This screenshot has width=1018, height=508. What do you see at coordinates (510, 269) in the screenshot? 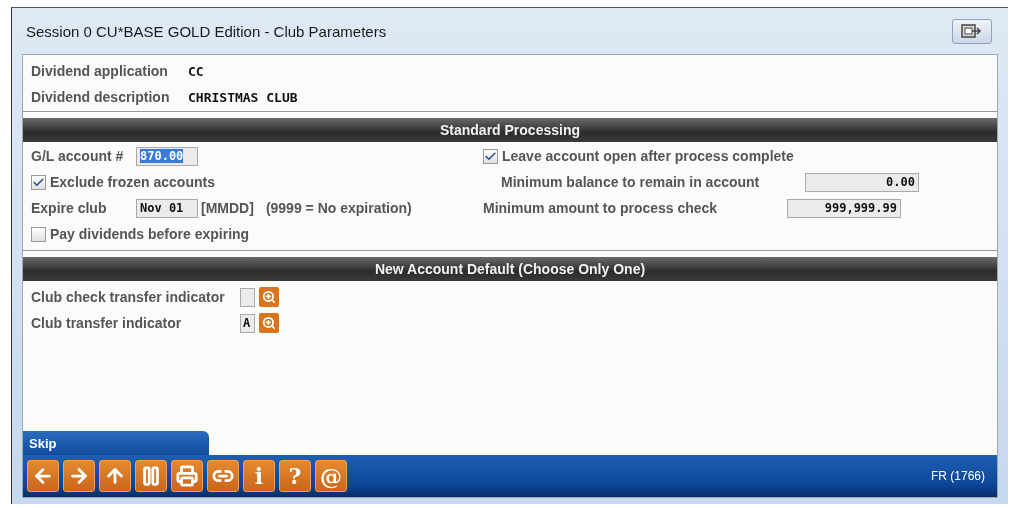
I see `section-header: New Account Default (Choose Only One)` at bounding box center [510, 269].